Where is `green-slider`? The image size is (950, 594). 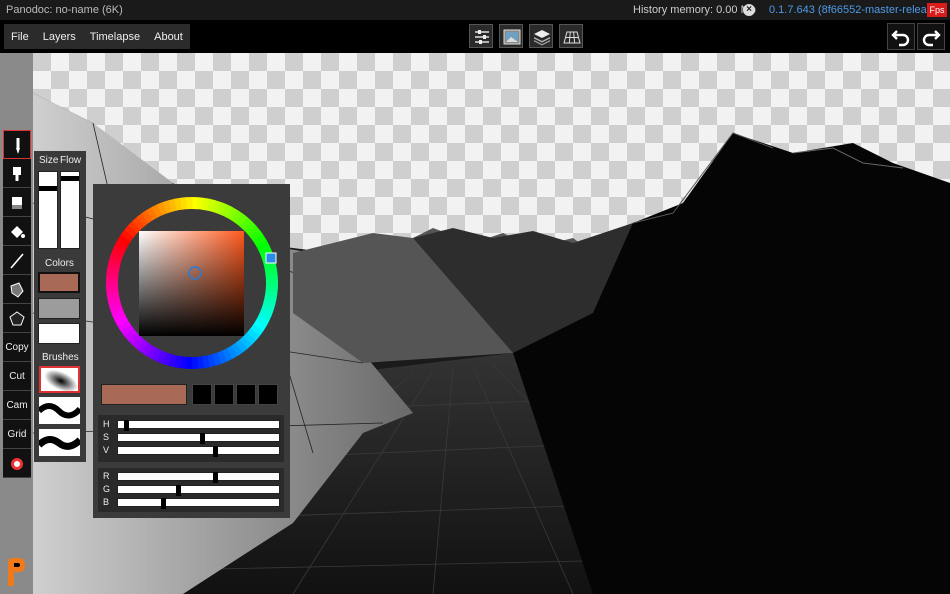 green-slider is located at coordinates (198, 490).